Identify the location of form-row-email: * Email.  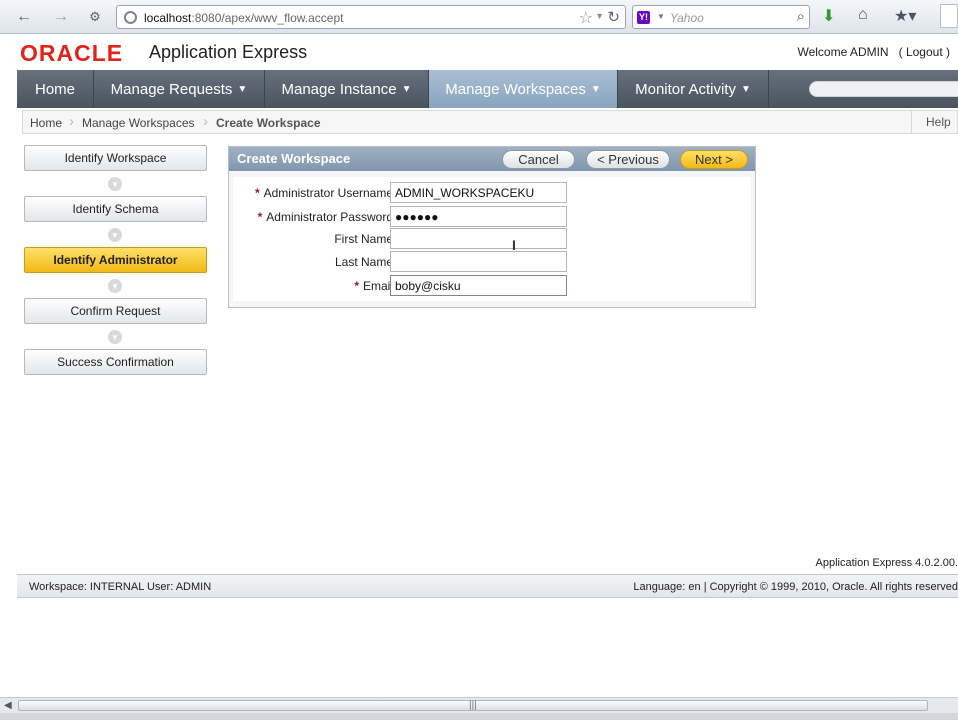
(403, 286).